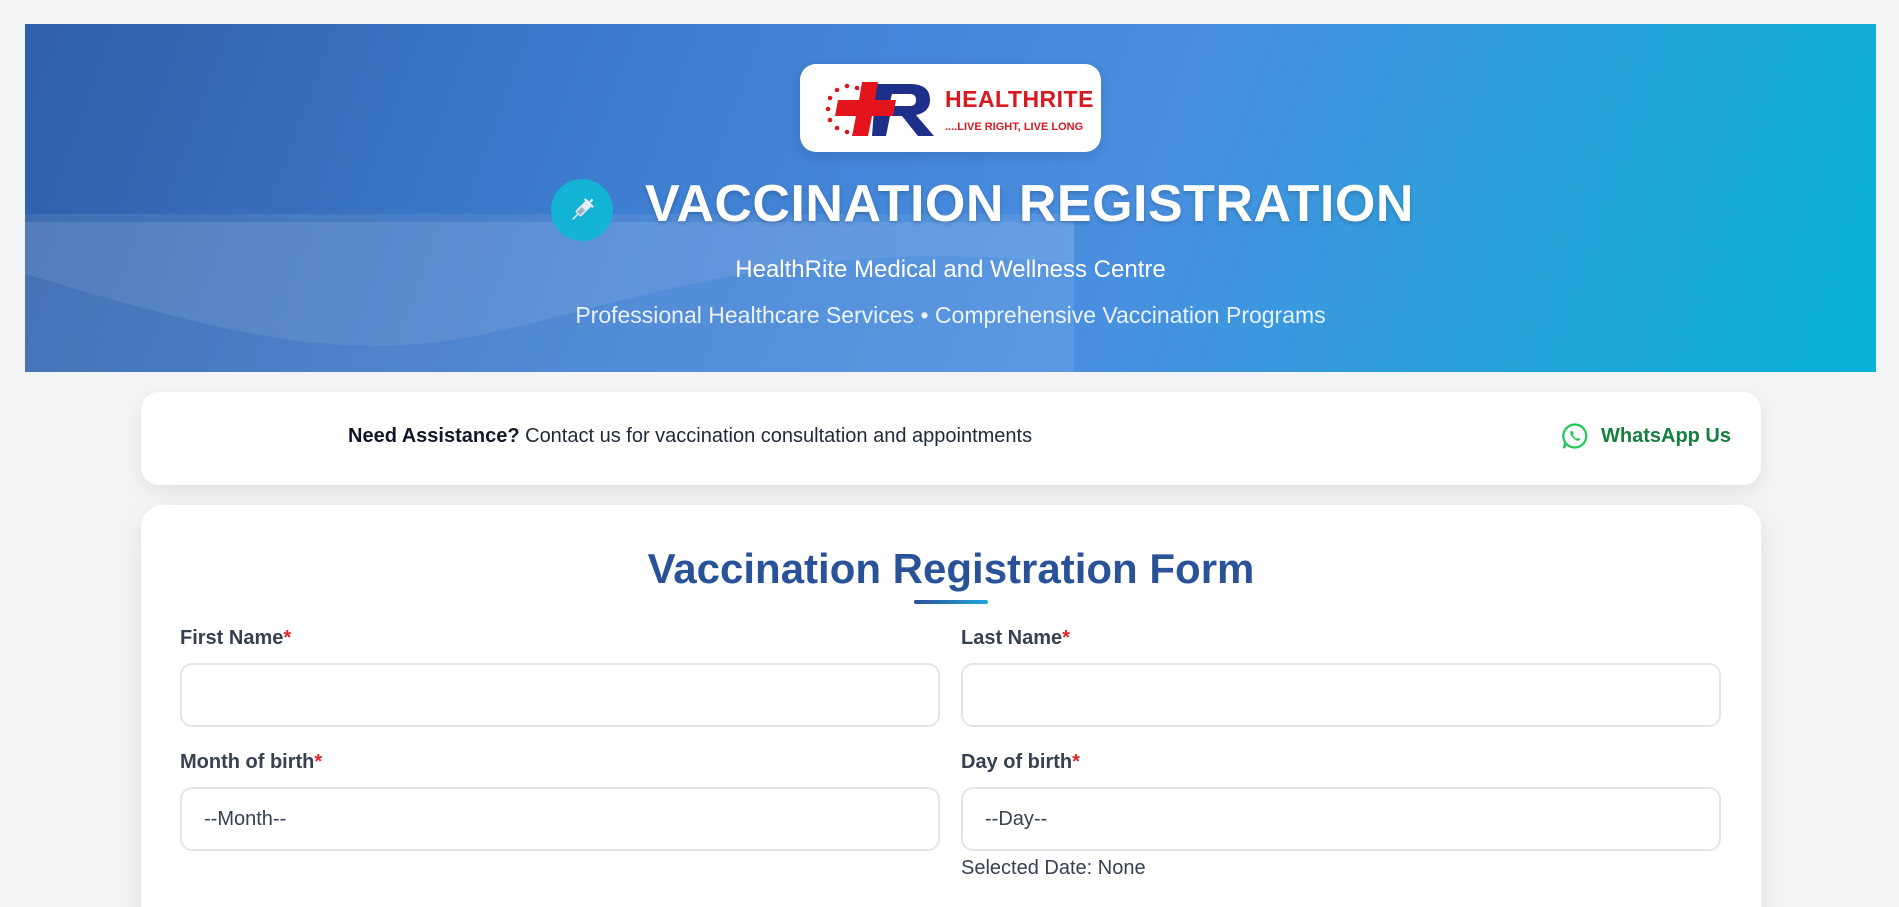 Image resolution: width=1899 pixels, height=907 pixels. I want to click on day-select: --Day--, so click(1341, 819).